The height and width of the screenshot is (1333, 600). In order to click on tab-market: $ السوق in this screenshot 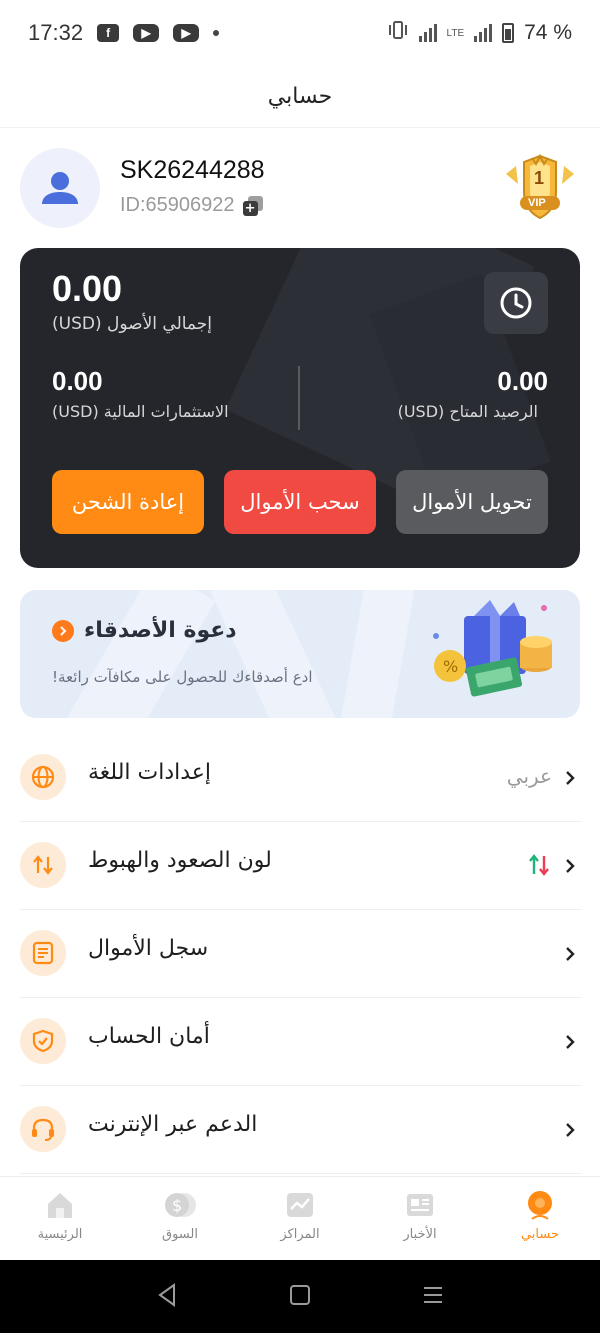, I will do `click(180, 1218)`.